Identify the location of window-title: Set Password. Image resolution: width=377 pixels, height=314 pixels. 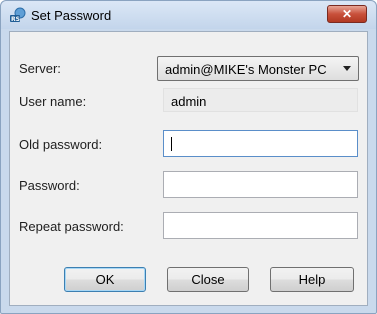
(71, 15).